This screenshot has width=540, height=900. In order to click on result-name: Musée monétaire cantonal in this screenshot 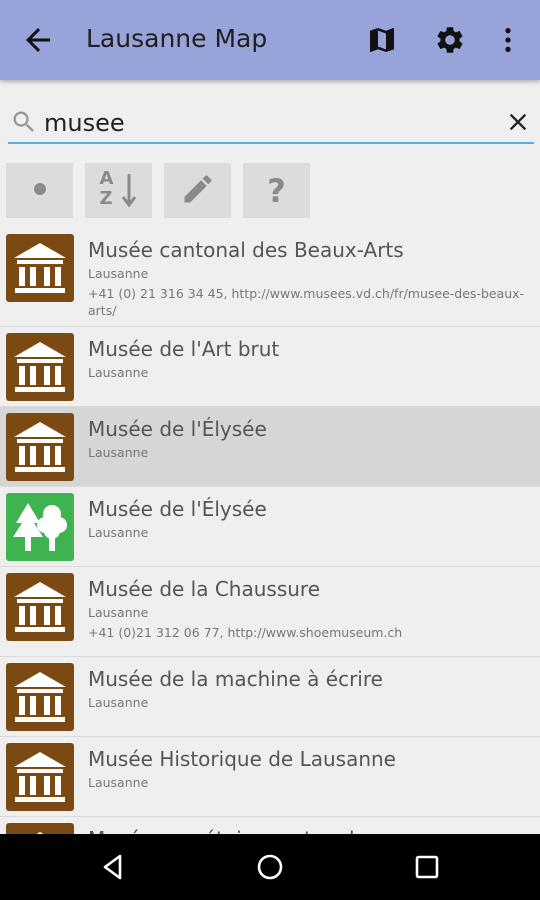, I will do `click(221, 830)`.